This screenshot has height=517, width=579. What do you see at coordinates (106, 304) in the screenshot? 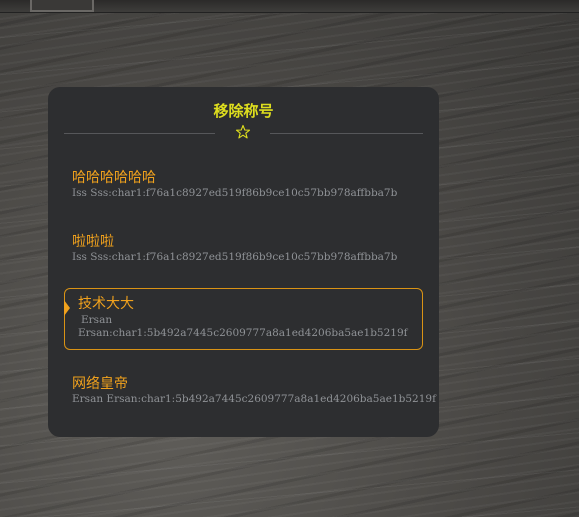
I see `title-name: 技术大大` at bounding box center [106, 304].